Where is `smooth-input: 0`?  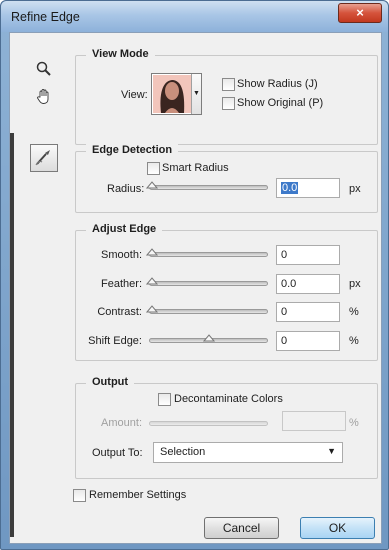
smooth-input: 0 is located at coordinates (308, 255).